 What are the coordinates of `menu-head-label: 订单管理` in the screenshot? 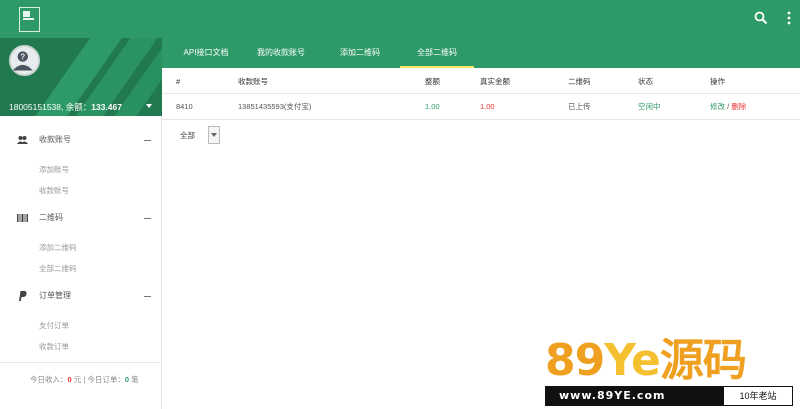 It's located at (55, 295).